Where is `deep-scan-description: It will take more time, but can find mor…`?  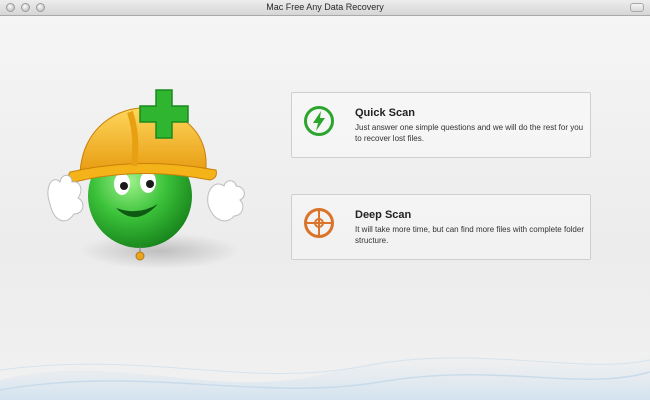
deep-scan-description: It will take more time, but can find mor… is located at coordinates (469, 235).